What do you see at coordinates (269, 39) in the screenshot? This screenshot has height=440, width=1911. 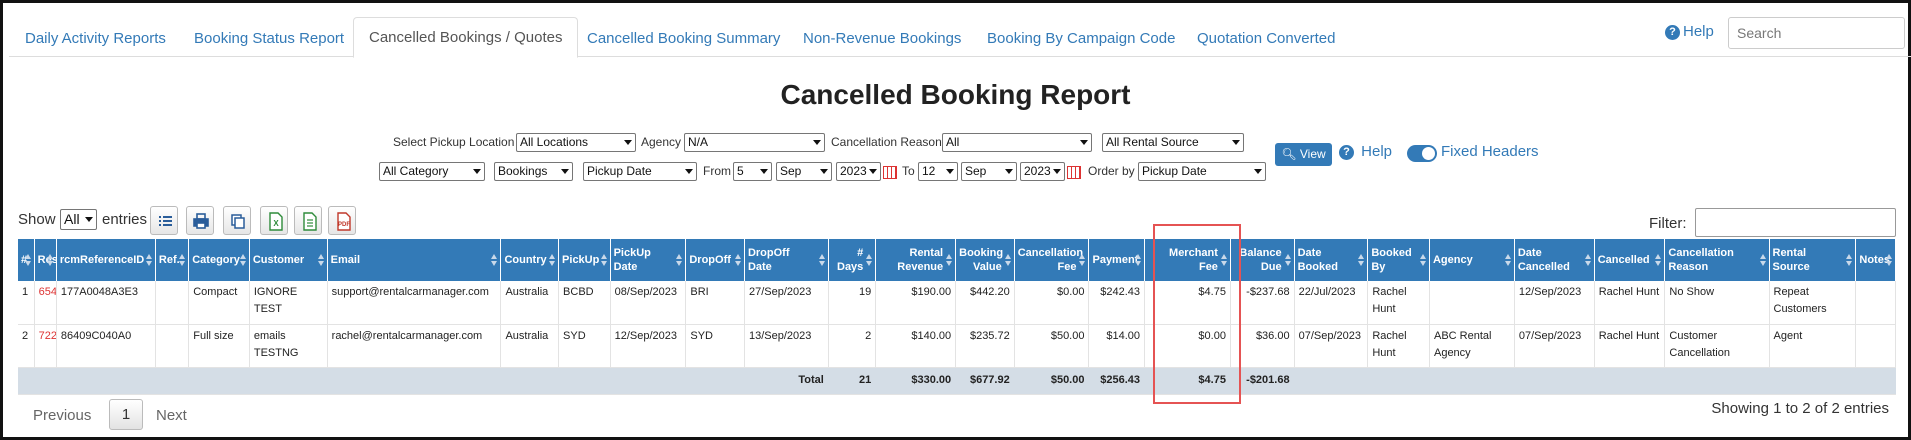 I see `tab-booking-status-report: Booking Status Report` at bounding box center [269, 39].